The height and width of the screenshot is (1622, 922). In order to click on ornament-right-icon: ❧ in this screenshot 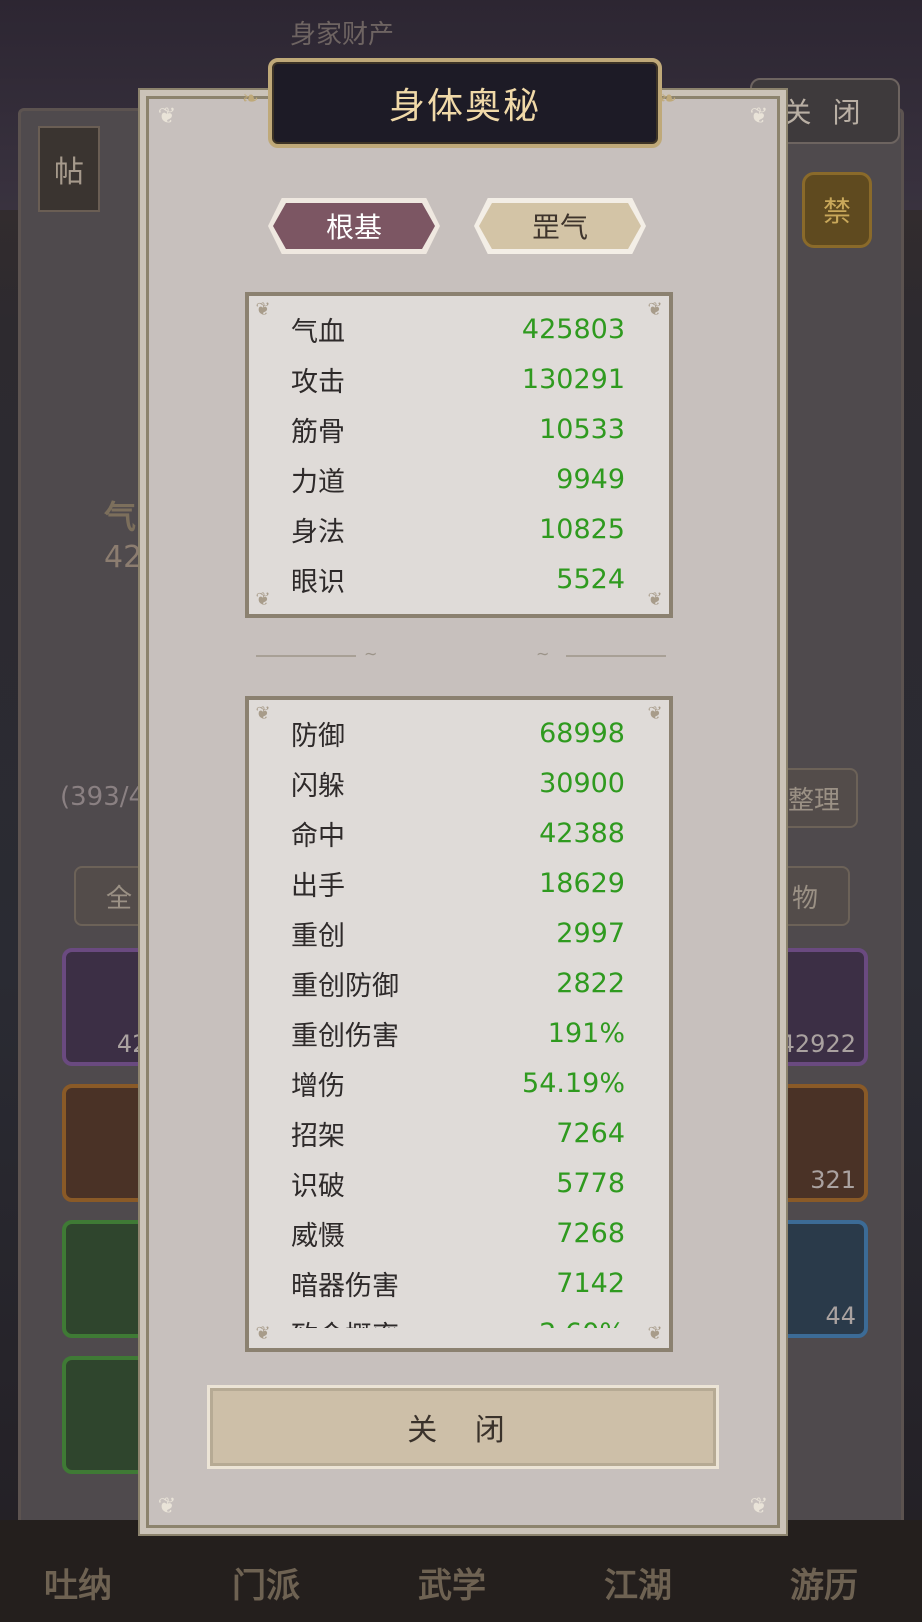, I will do `click(668, 98)`.